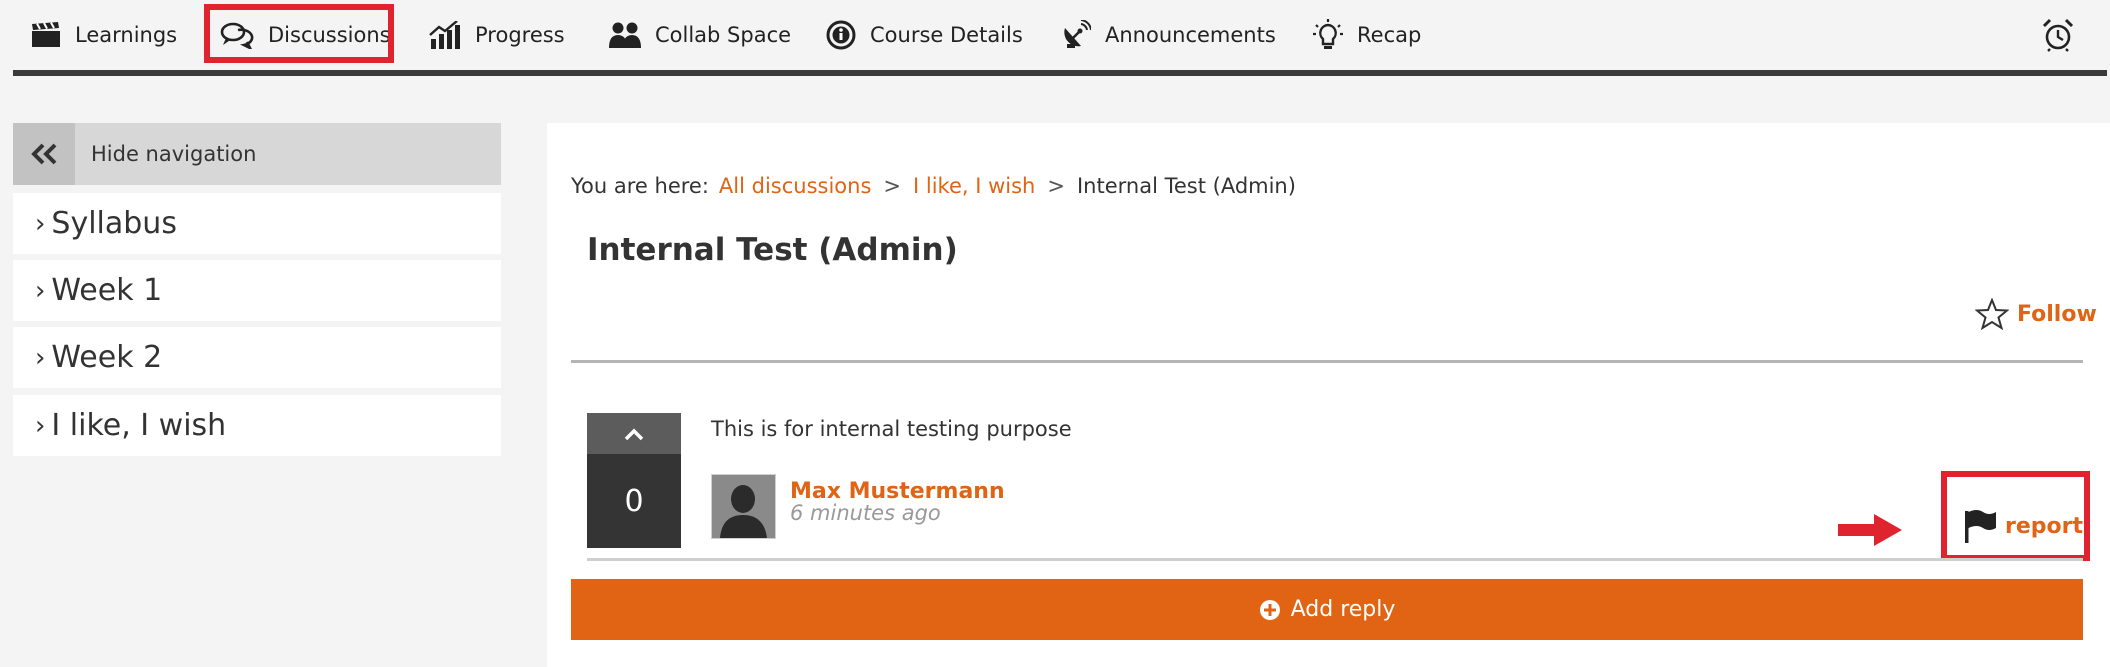 This screenshot has height=667, width=2110. Describe the element at coordinates (174, 154) in the screenshot. I see `hide-navigation-label: Hide navigation` at that location.